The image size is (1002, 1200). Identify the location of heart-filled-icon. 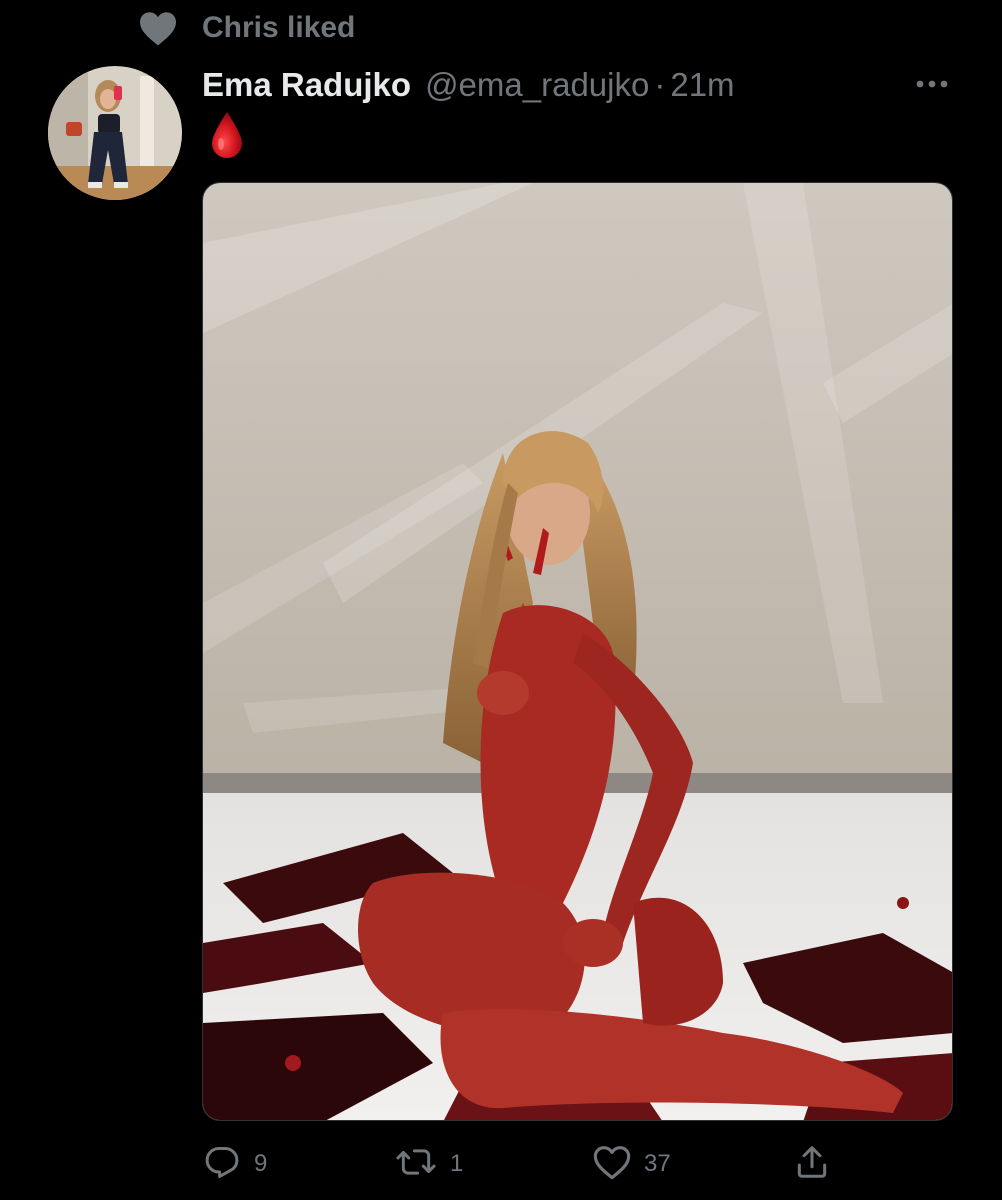
(158, 28).